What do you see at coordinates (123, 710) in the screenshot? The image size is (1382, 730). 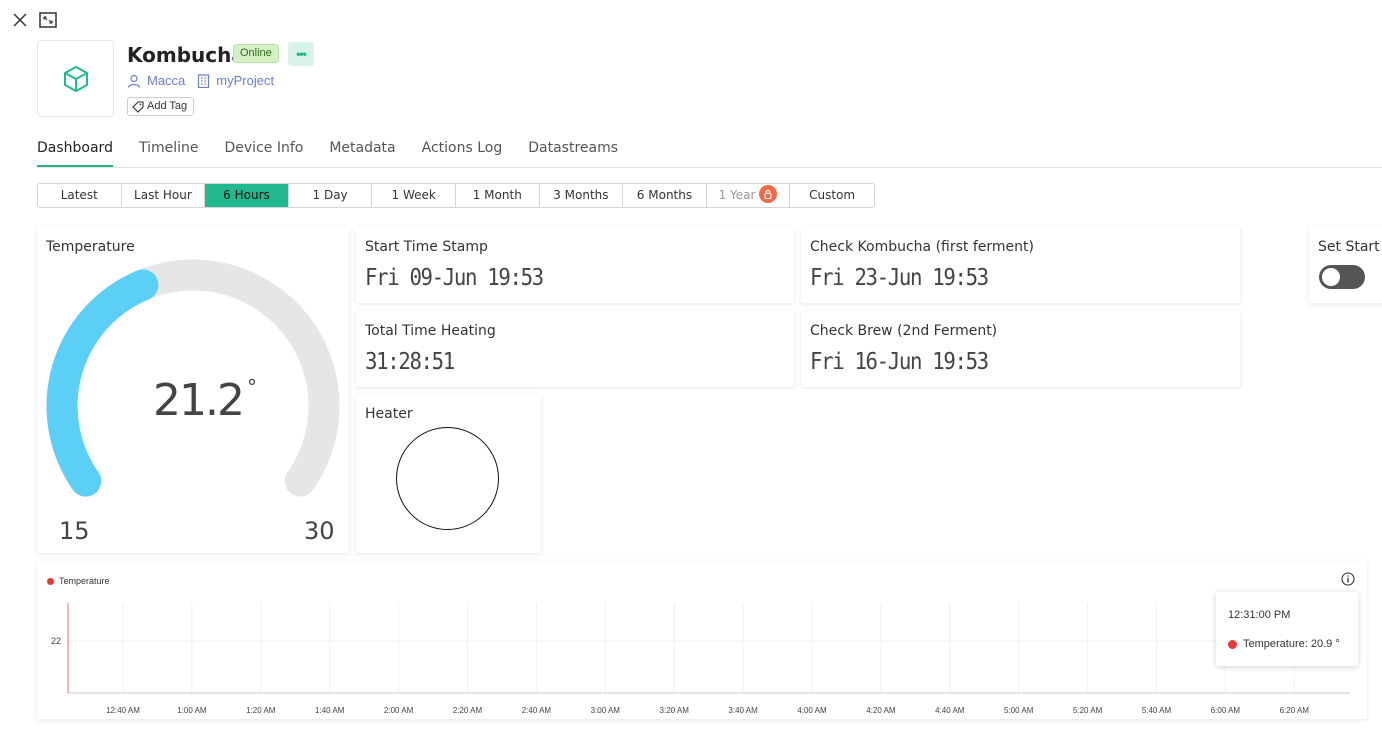 I see `x-tick-label: 12:40 AM` at bounding box center [123, 710].